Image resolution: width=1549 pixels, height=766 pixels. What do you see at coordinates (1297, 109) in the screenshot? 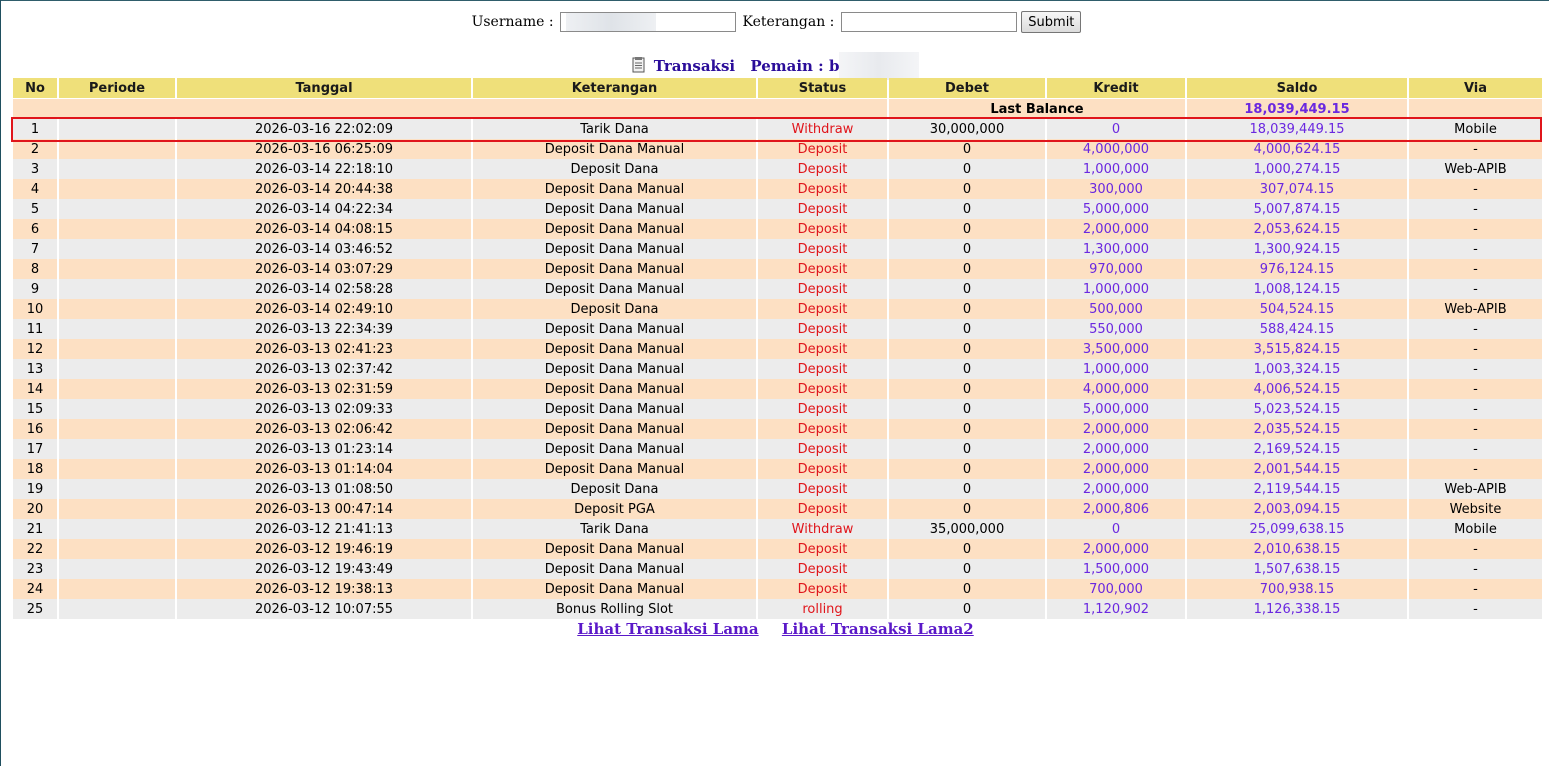
I see `last-balance-value: 18,039,449.15` at bounding box center [1297, 109].